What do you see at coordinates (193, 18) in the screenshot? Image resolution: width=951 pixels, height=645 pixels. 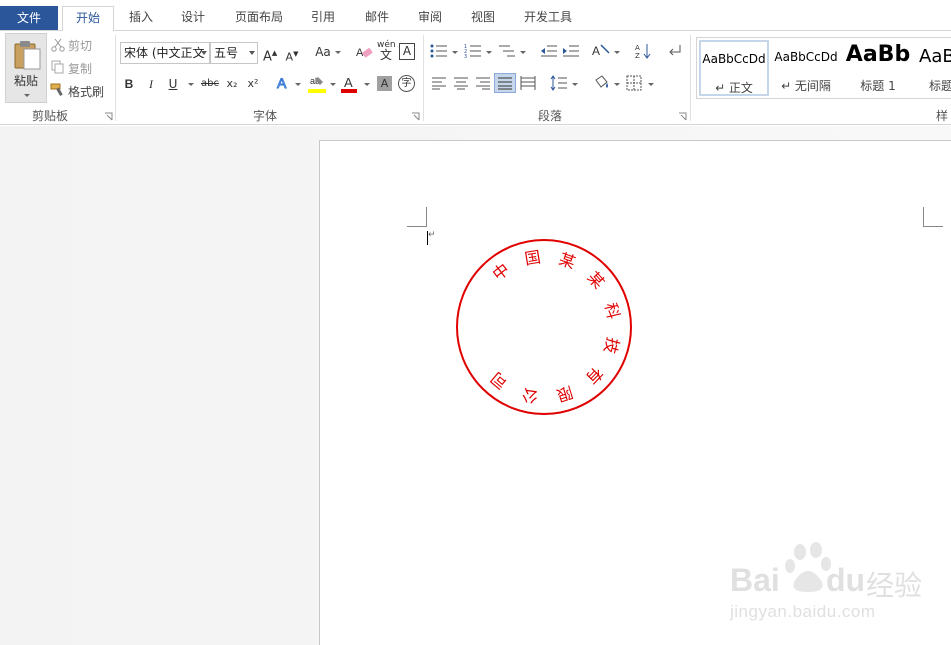 I see `tab-design: 设计` at bounding box center [193, 18].